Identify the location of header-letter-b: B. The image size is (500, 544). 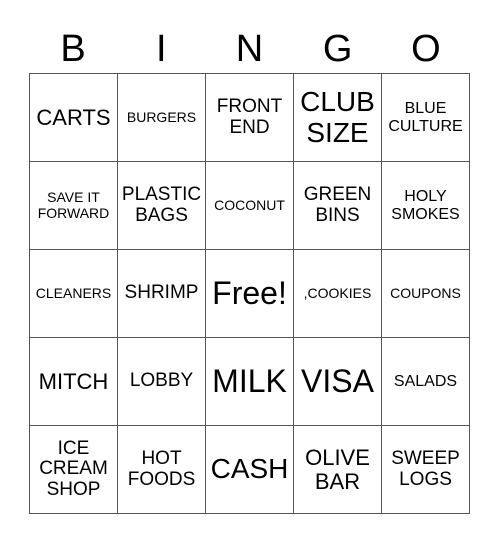
(73, 49).